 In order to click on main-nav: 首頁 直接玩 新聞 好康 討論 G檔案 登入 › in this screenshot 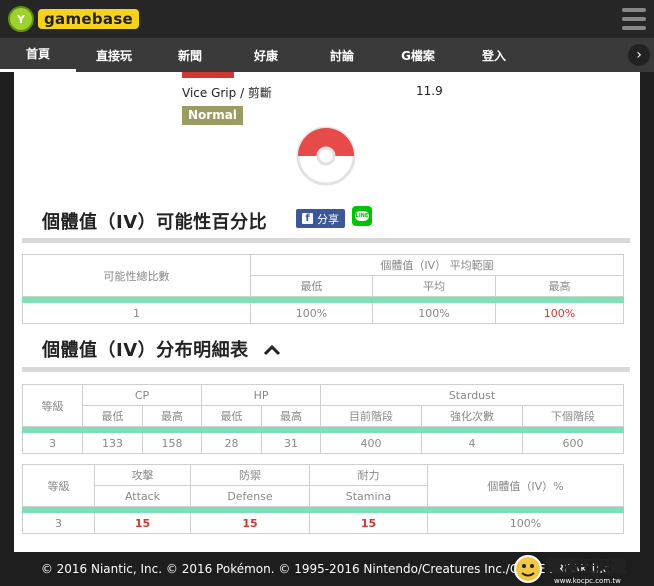, I will do `click(327, 55)`.